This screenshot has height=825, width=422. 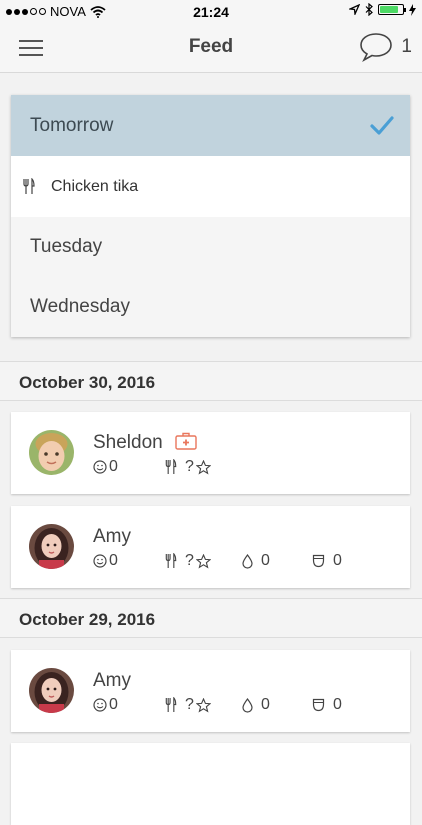 I want to click on status-icons, so click(x=382, y=9).